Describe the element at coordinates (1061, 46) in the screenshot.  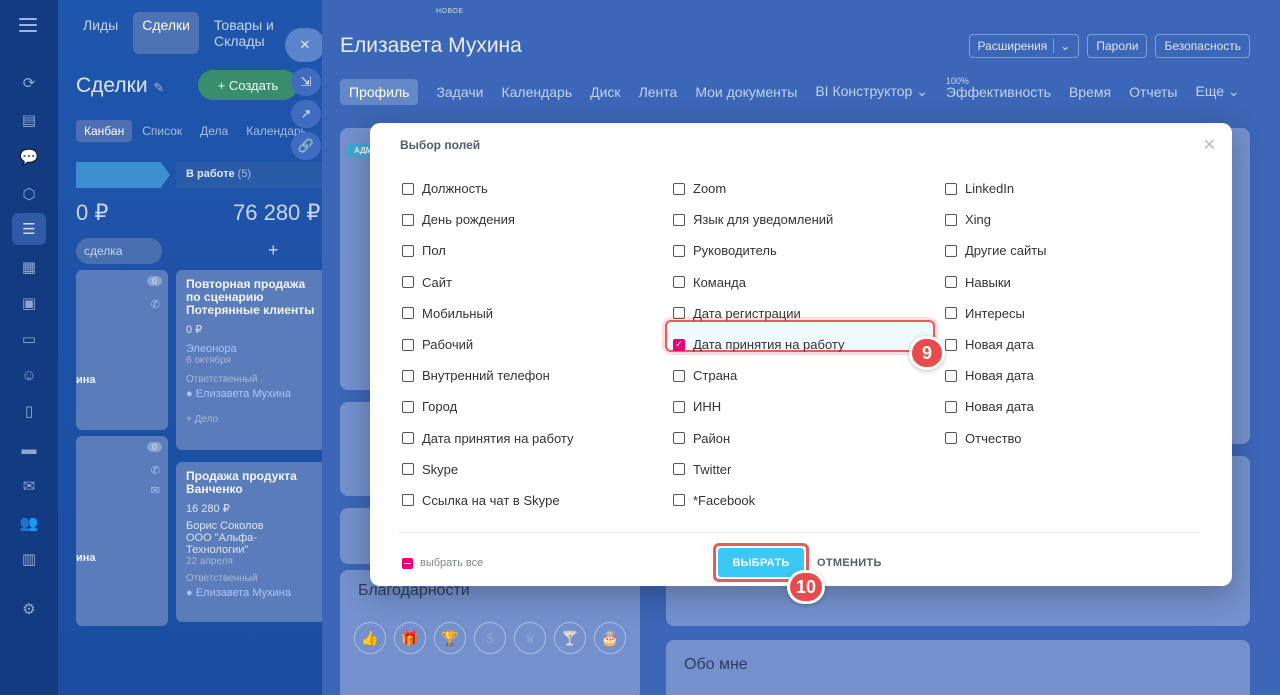
I see `chevron-down-icon: ⌄` at that location.